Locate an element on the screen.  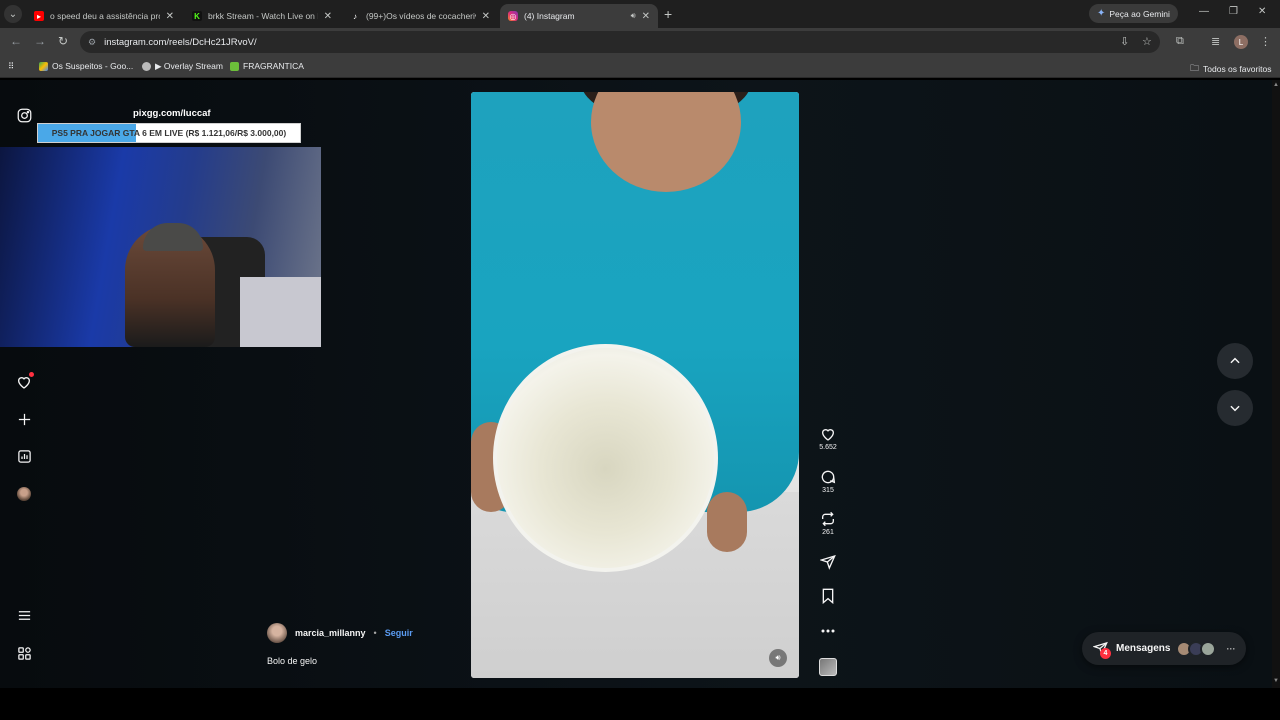
author-username: marcia_millanny is located at coordinates (330, 633).